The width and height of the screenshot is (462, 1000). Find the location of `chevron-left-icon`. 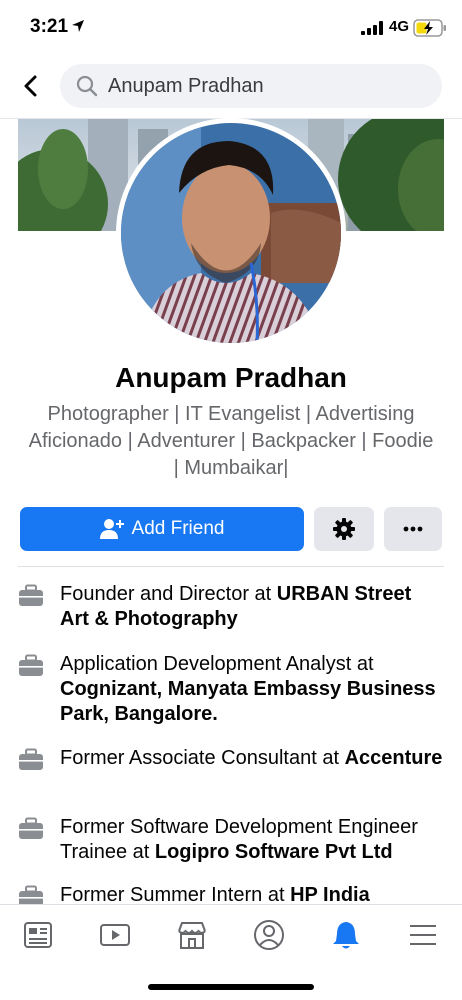

chevron-left-icon is located at coordinates (30, 86).